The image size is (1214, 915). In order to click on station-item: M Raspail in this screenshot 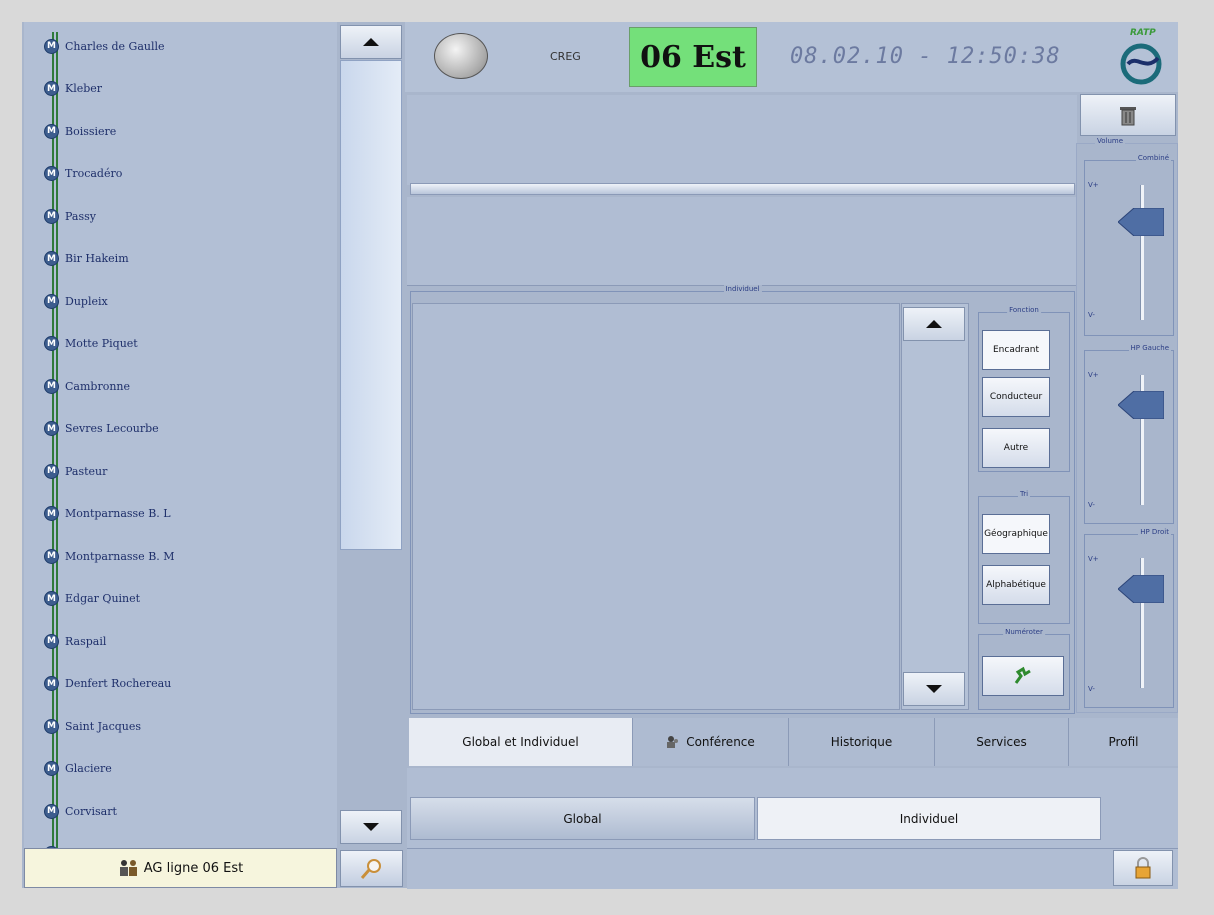, I will do `click(75, 641)`.